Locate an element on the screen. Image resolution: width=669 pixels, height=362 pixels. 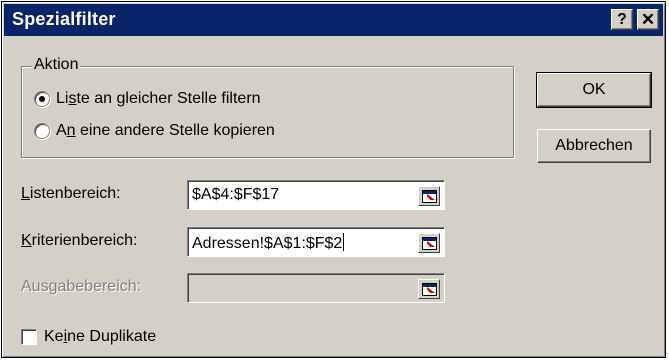
no-duplicates-checkbox is located at coordinates (29, 337).